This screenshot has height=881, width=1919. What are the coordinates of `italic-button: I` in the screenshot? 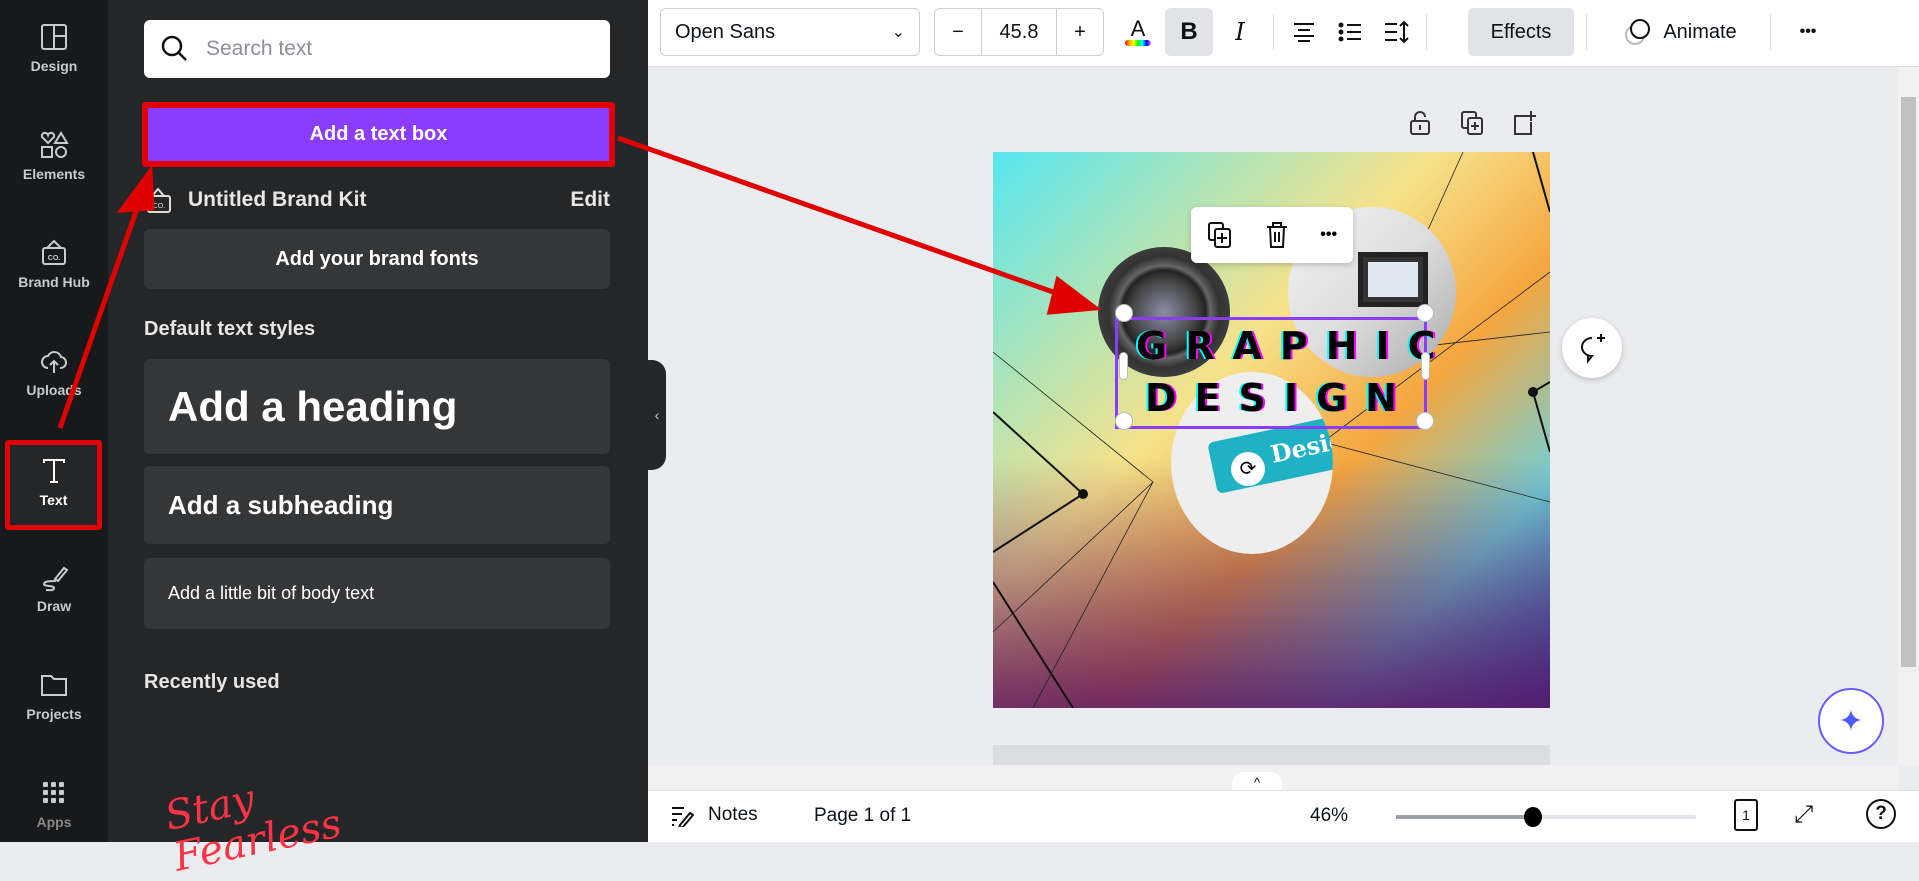 It's located at (1240, 32).